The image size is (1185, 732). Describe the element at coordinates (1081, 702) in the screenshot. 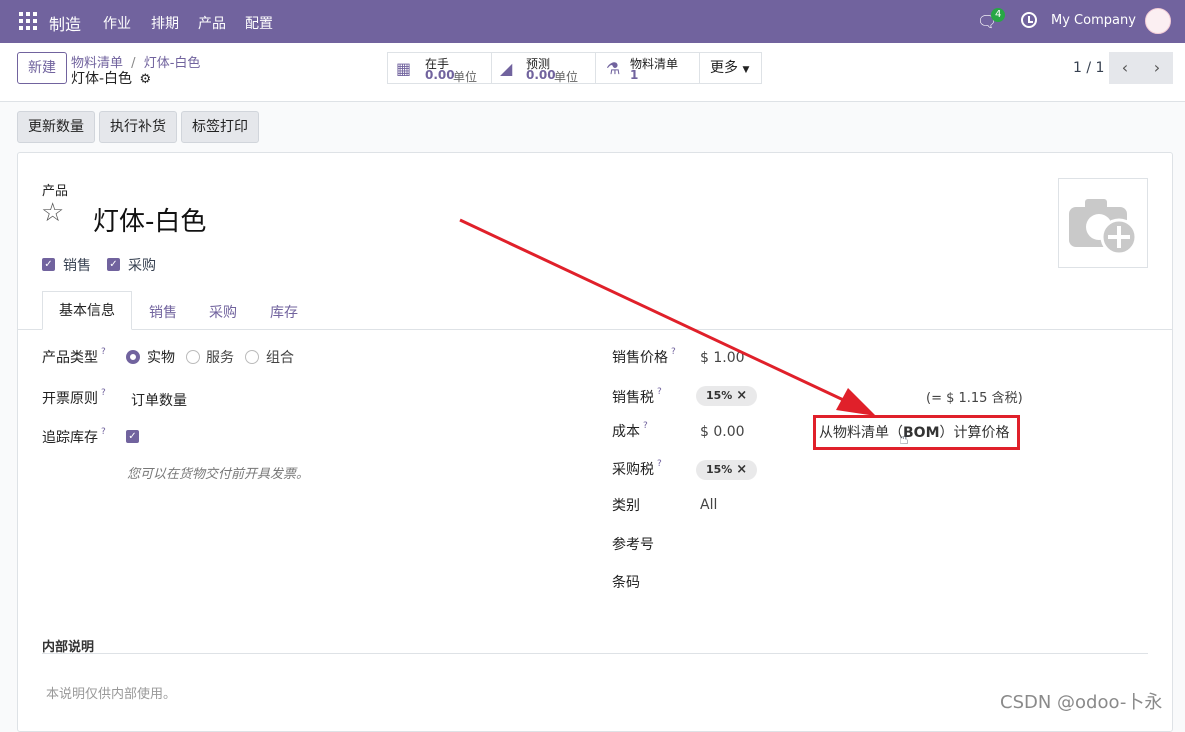

I see `watermark: CSDN @odoo-卜永` at that location.